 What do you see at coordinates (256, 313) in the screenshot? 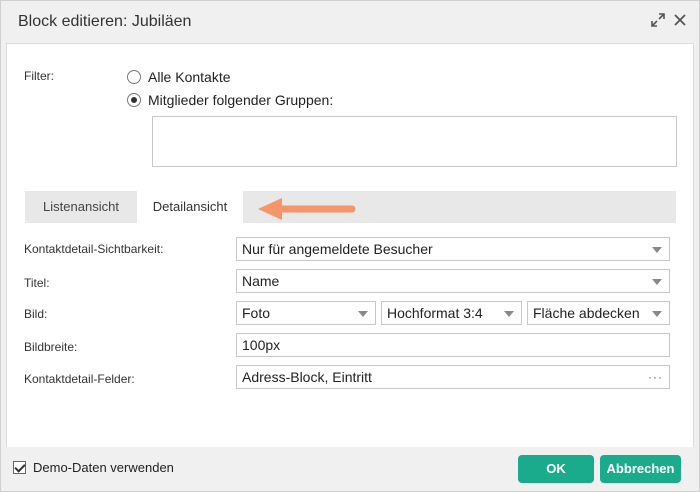
I see `image-source-value: Foto` at bounding box center [256, 313].